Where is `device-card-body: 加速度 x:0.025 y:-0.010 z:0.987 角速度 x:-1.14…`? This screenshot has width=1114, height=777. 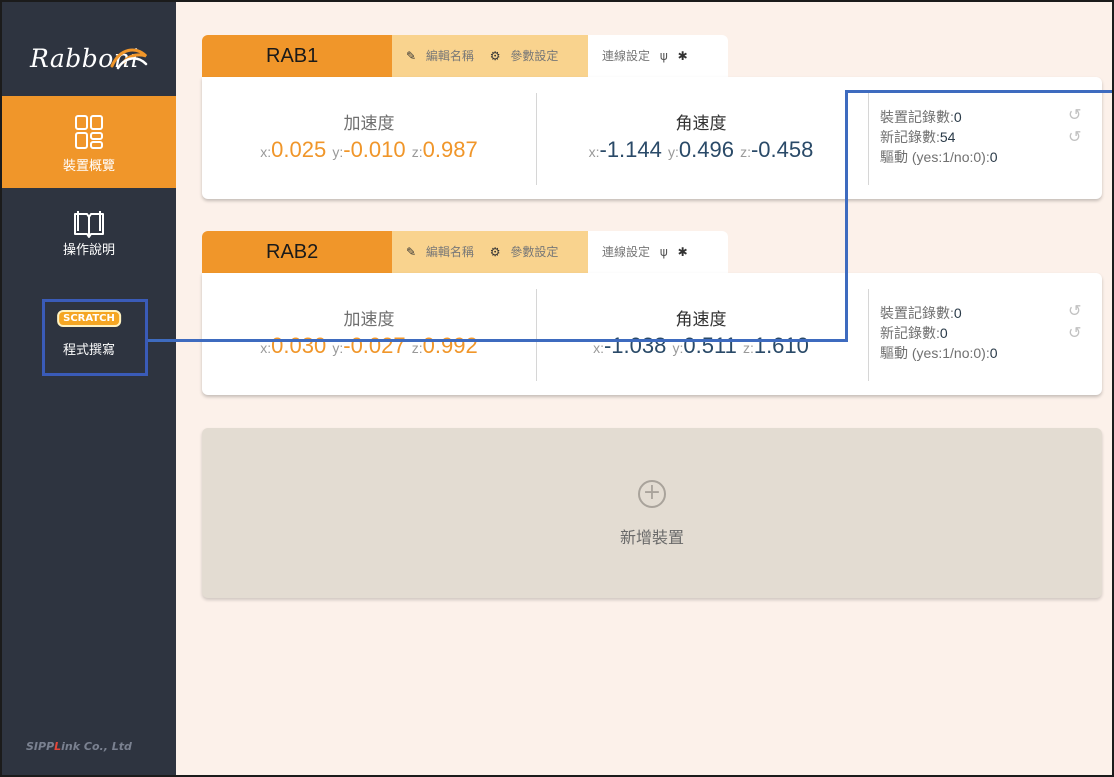
device-card-body: 加速度 x:0.025 y:-0.010 z:0.987 角速度 x:-1.14… is located at coordinates (652, 138).